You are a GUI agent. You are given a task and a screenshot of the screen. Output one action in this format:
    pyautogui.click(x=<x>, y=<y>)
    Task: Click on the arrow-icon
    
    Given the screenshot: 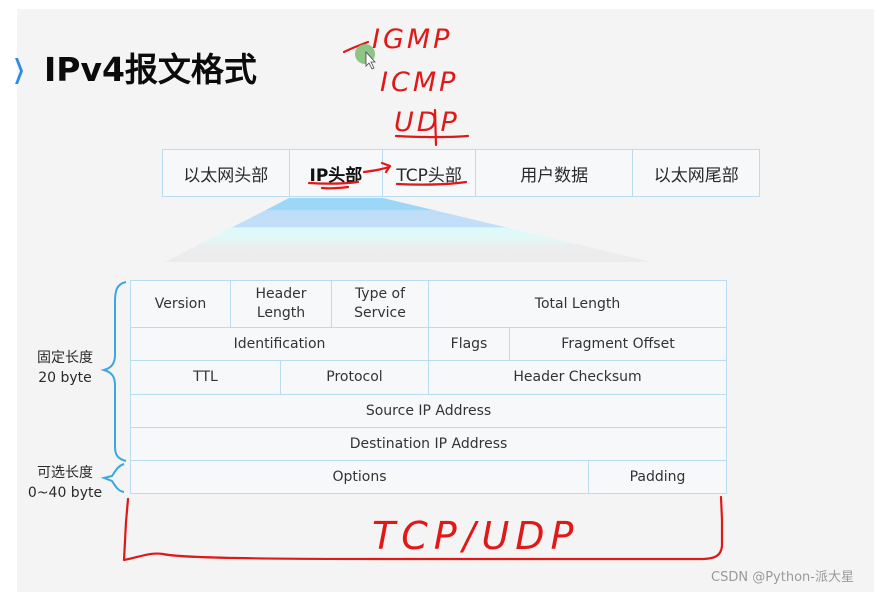 What is the action you would take?
    pyautogui.click(x=377, y=167)
    